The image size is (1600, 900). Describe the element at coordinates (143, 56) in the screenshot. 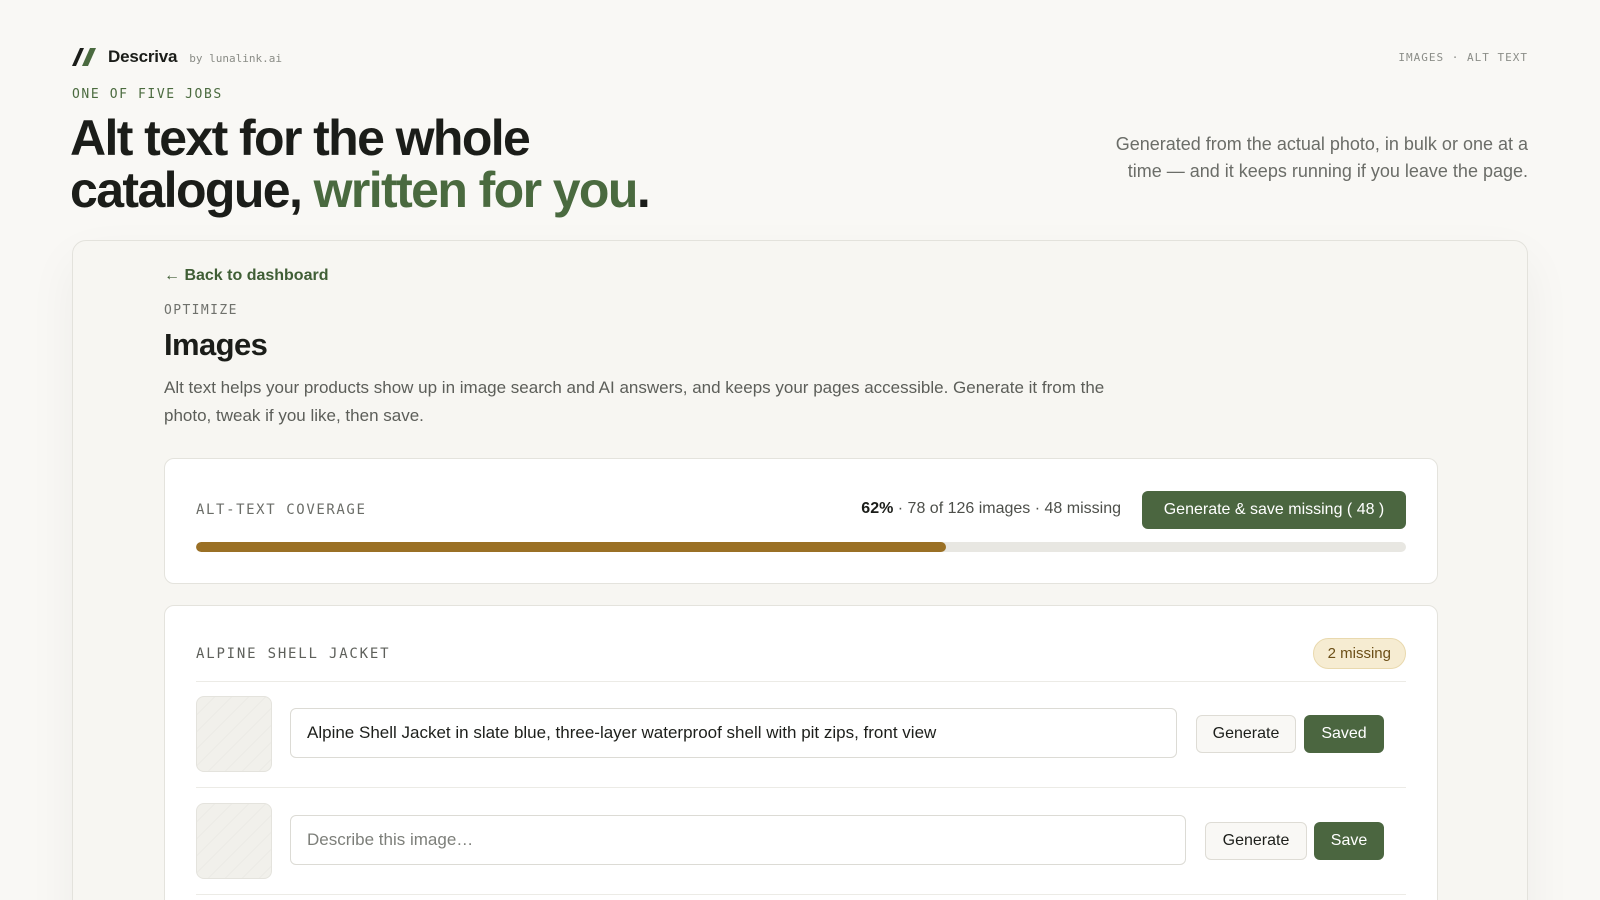

I see `brand-name: Descriva` at that location.